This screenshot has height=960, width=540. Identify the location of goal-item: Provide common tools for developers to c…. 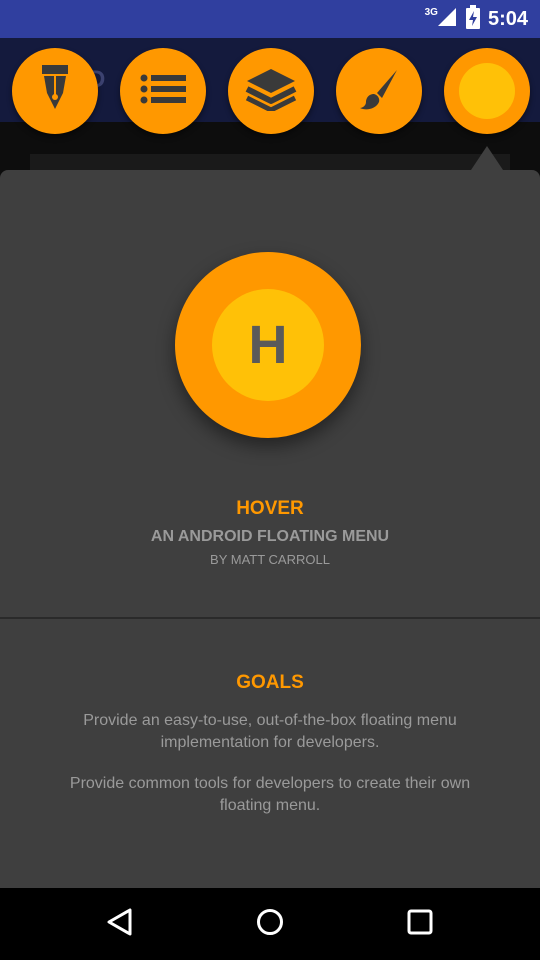
(270, 794).